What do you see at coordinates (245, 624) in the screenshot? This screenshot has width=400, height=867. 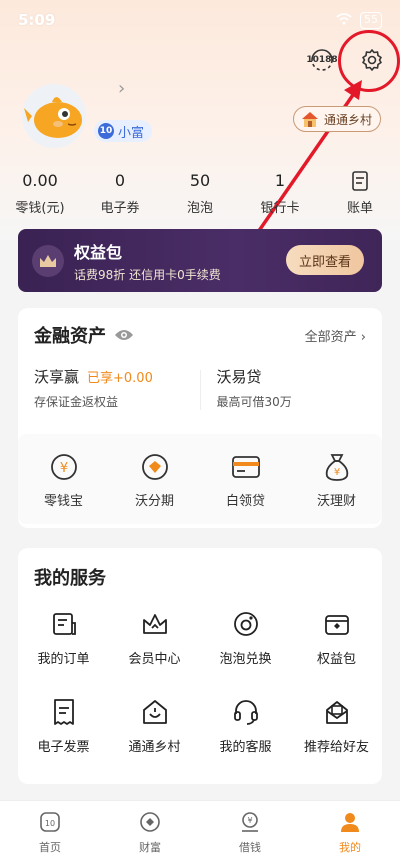 I see `bubble-icon` at bounding box center [245, 624].